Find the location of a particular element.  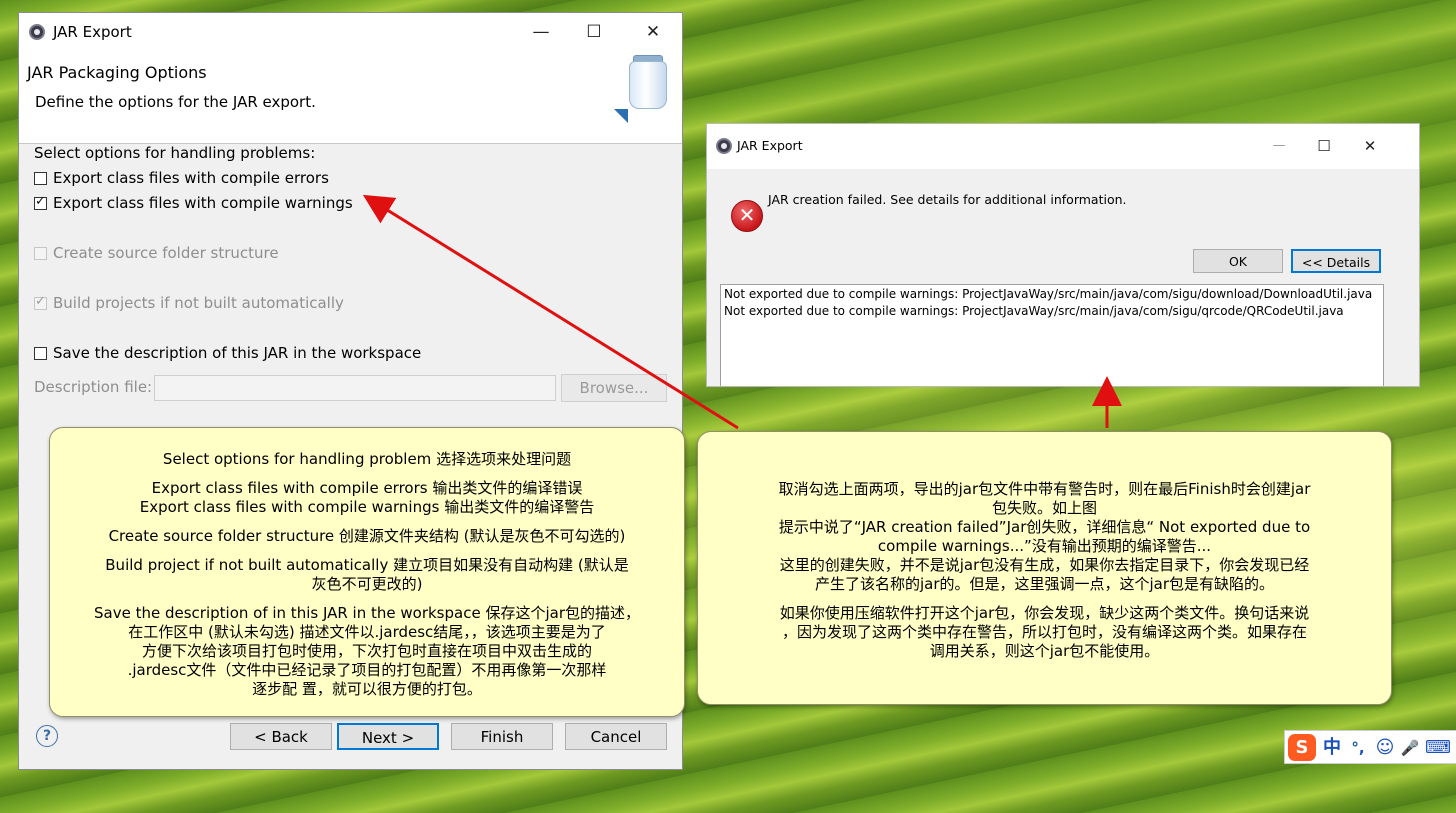

callout-line: ，因为发现了这两个类中存在警告，所以打包时，没有编译这两个类。如果存在 is located at coordinates (1044, 632).